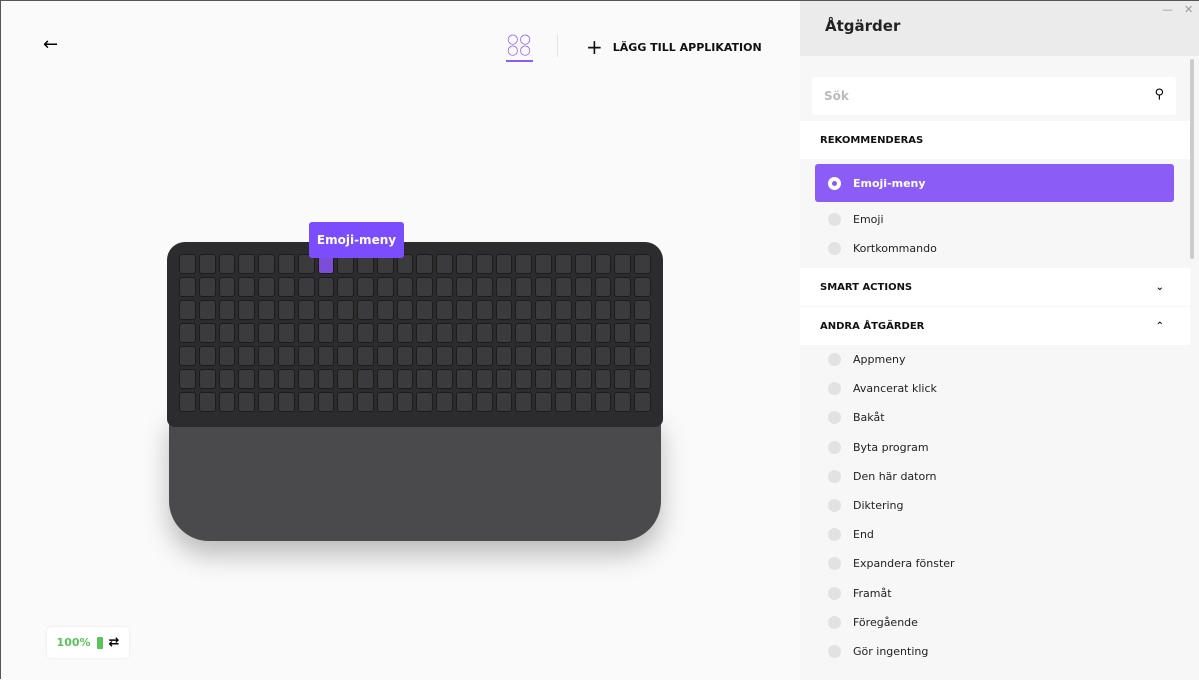  What do you see at coordinates (878, 447) in the screenshot?
I see `action-item: Byta program` at bounding box center [878, 447].